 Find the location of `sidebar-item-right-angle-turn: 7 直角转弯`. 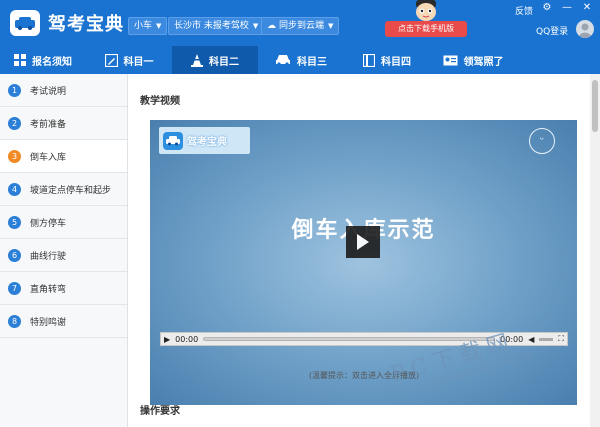

sidebar-item-right-angle-turn: 7 直角转弯 is located at coordinates (63, 288).